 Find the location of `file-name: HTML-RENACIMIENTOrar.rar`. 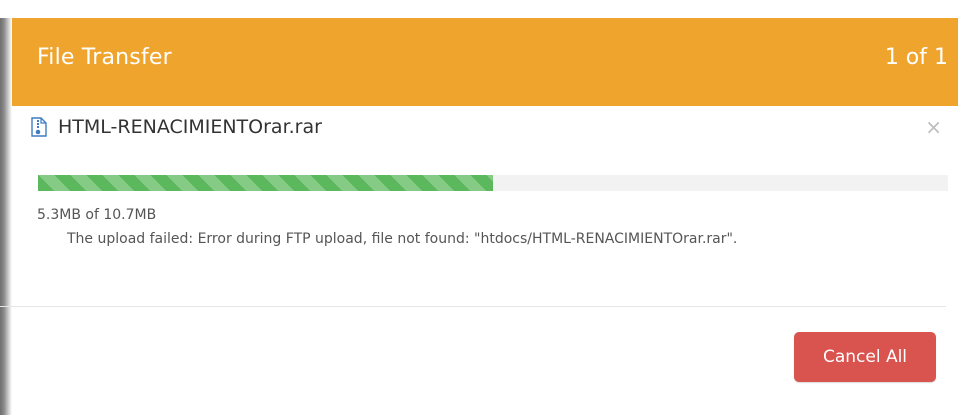

file-name: HTML-RENACIMIENTOrar.rar is located at coordinates (190, 127).